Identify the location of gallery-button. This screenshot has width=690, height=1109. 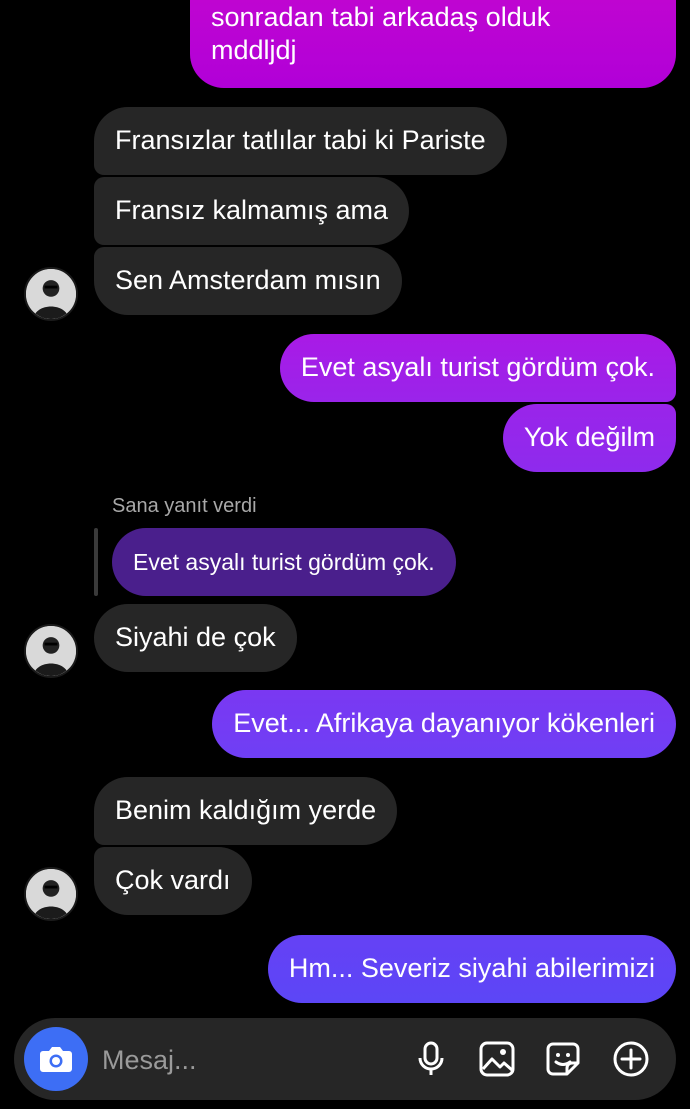
(497, 1059).